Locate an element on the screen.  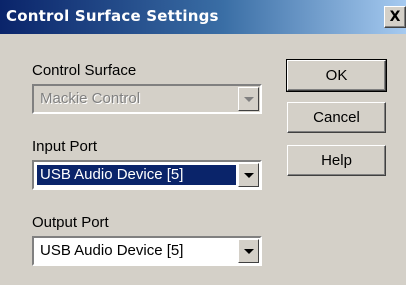
input-port-value: USB Audio Device [5] is located at coordinates (136, 175).